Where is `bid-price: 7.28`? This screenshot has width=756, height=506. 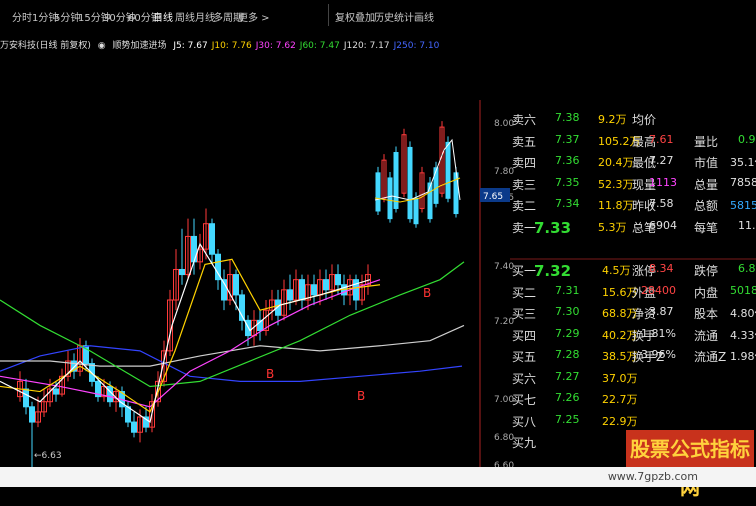
bid-price: 7.28 is located at coordinates (567, 354).